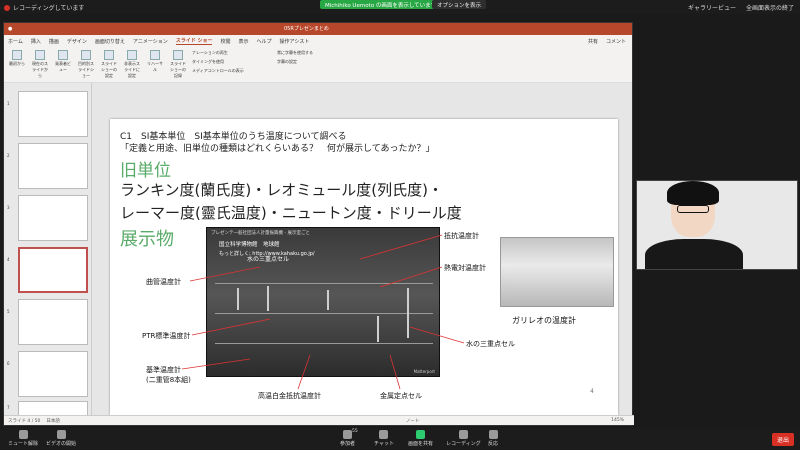 The height and width of the screenshot is (450, 800). I want to click on participants-icon, so click(347, 434).